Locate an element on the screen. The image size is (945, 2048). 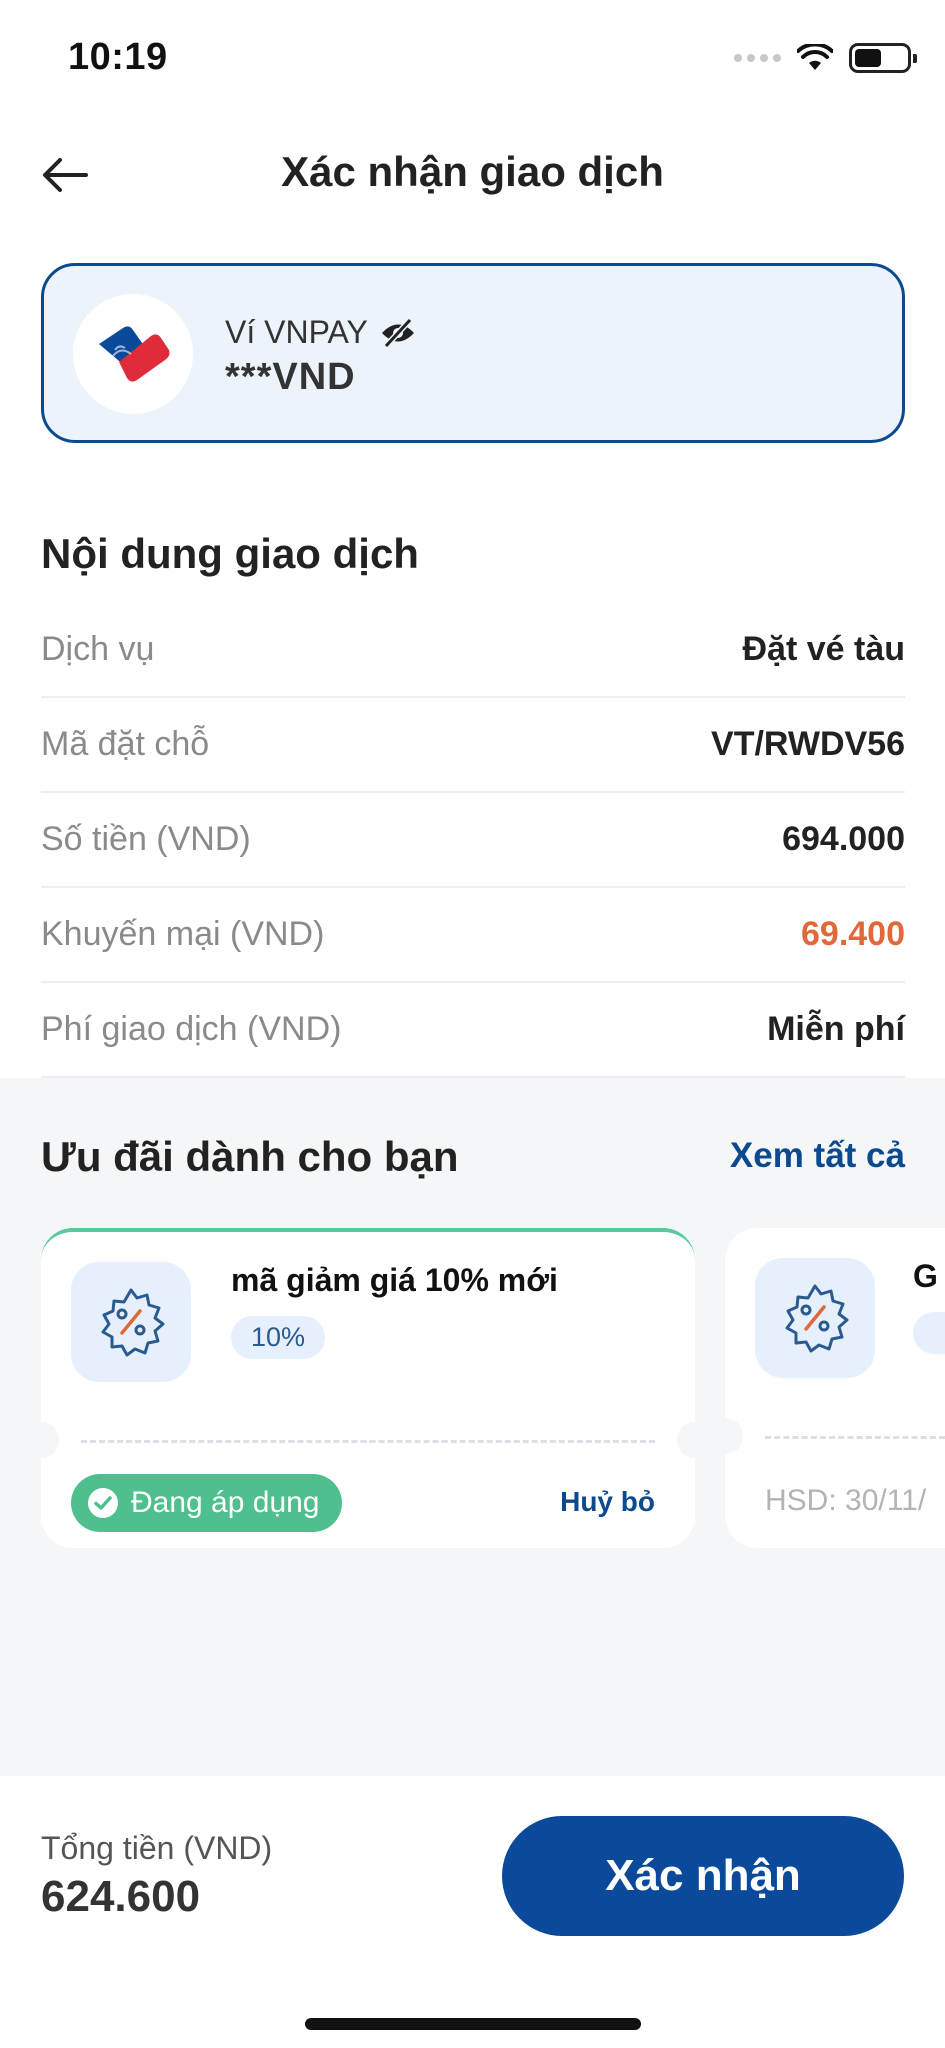
row-value: VT/RWDV56 is located at coordinates (808, 744).